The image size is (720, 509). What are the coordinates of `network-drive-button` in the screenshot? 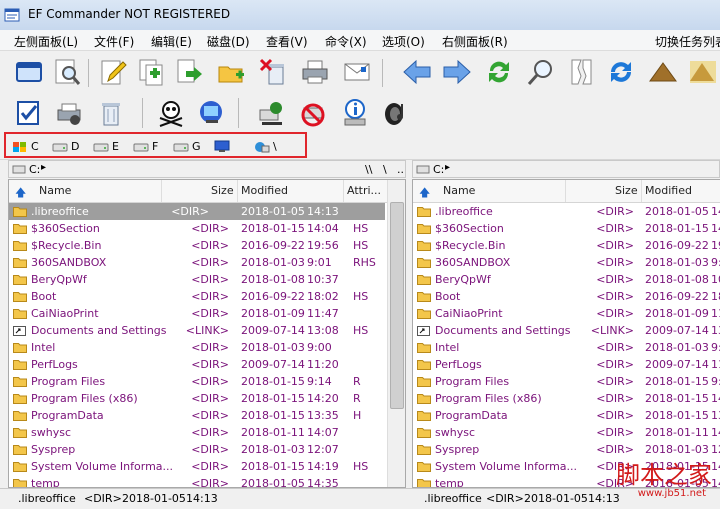 It's located at (271, 113).